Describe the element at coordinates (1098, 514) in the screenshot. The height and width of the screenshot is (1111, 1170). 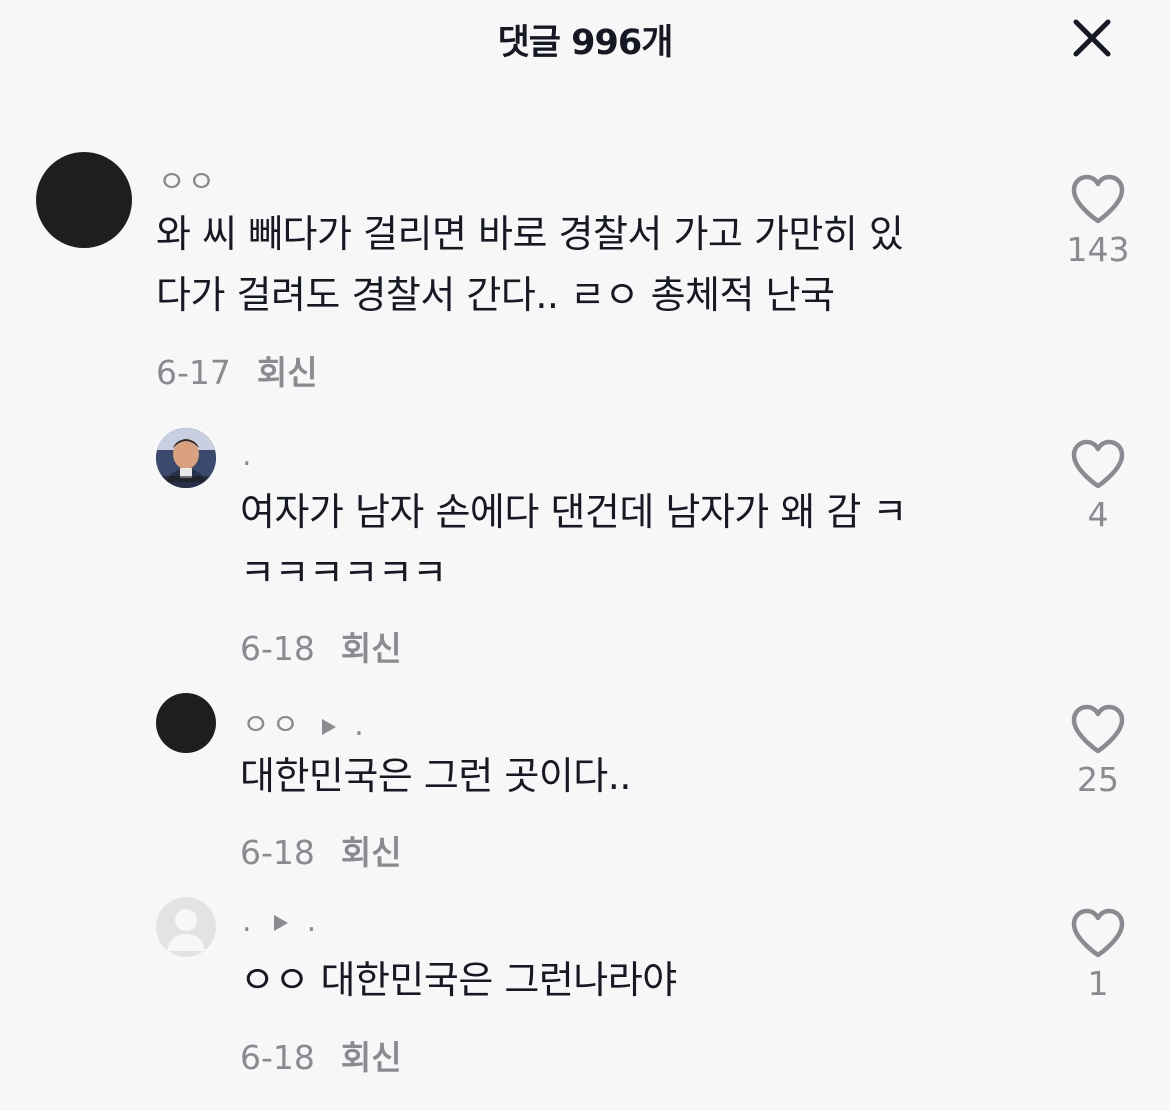
I see `like-count: 4` at that location.